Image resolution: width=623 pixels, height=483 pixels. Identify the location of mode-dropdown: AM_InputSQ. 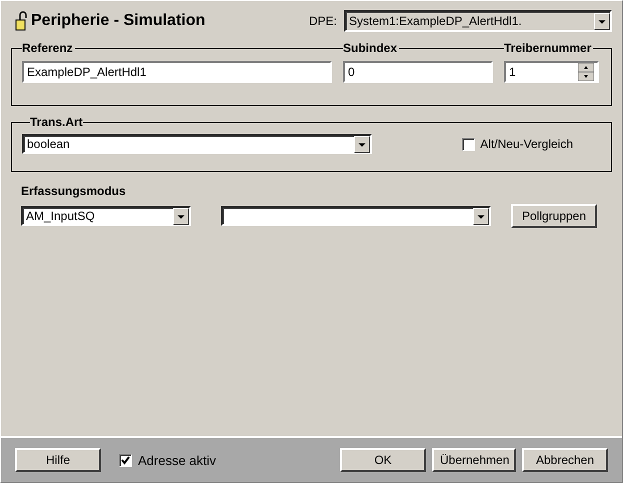
(106, 216).